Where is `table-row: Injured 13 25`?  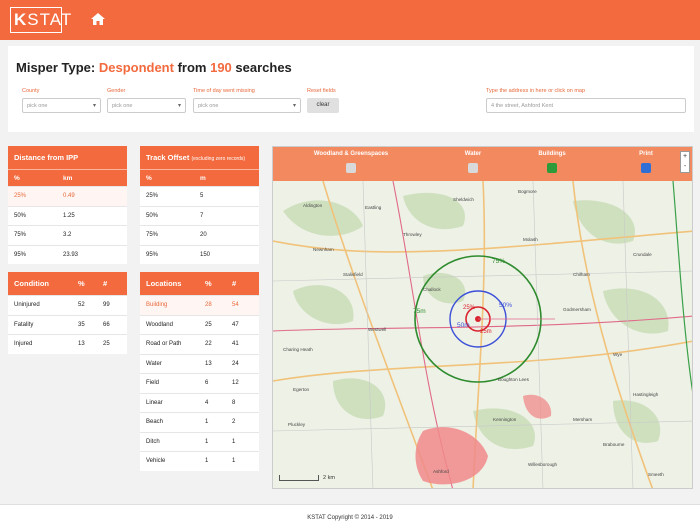
table-row: Injured 13 25 is located at coordinates (67, 344).